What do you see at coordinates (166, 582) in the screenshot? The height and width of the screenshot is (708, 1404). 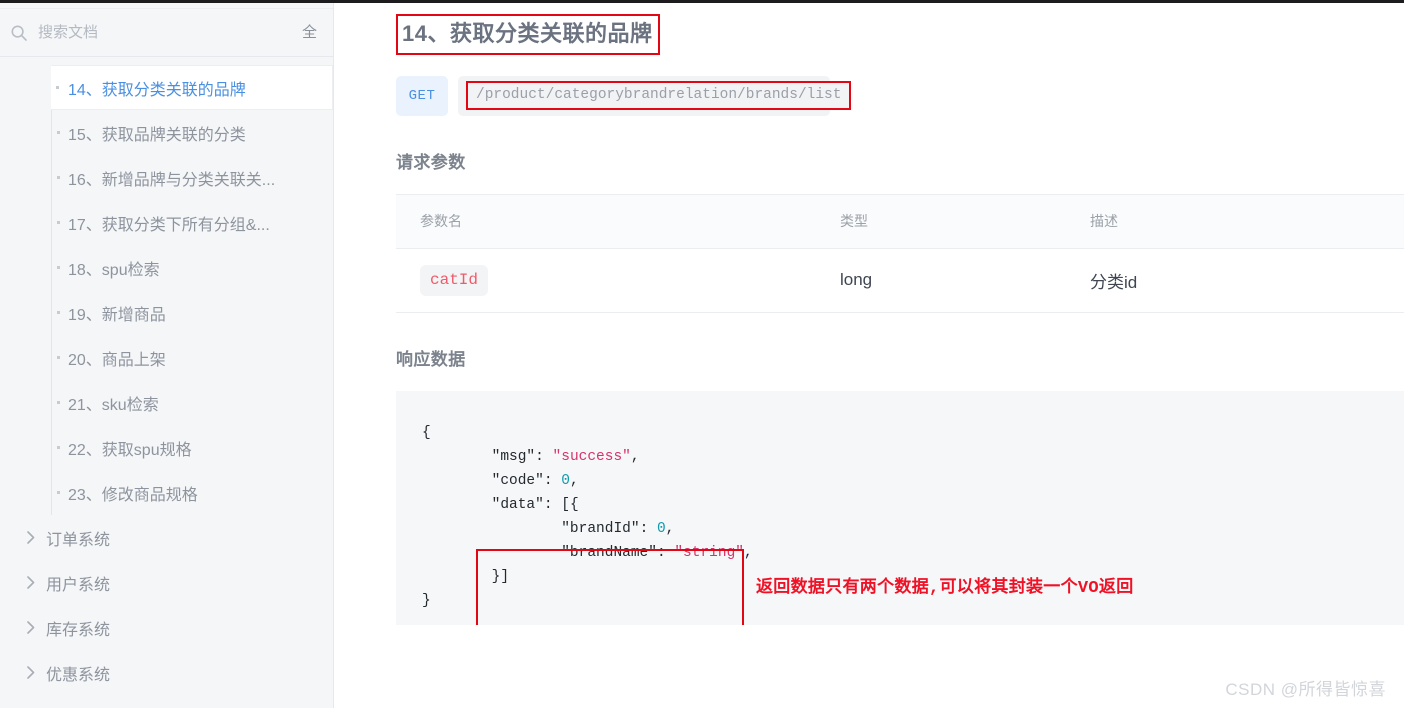 I see `sidebar-group-user-system: 用户系统` at bounding box center [166, 582].